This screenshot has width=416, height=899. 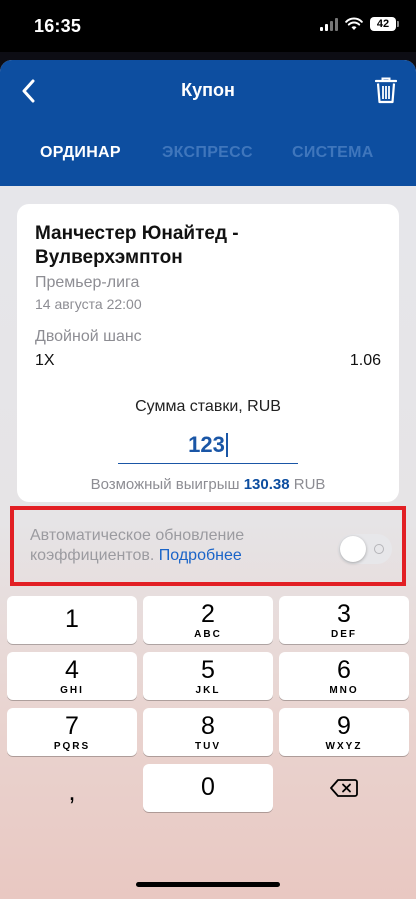 I want to click on key-comma: ,, so click(x=72, y=788).